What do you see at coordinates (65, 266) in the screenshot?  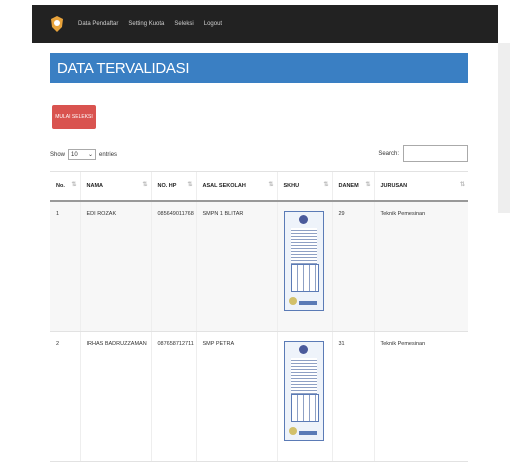 I see `cell-no: 1` at bounding box center [65, 266].